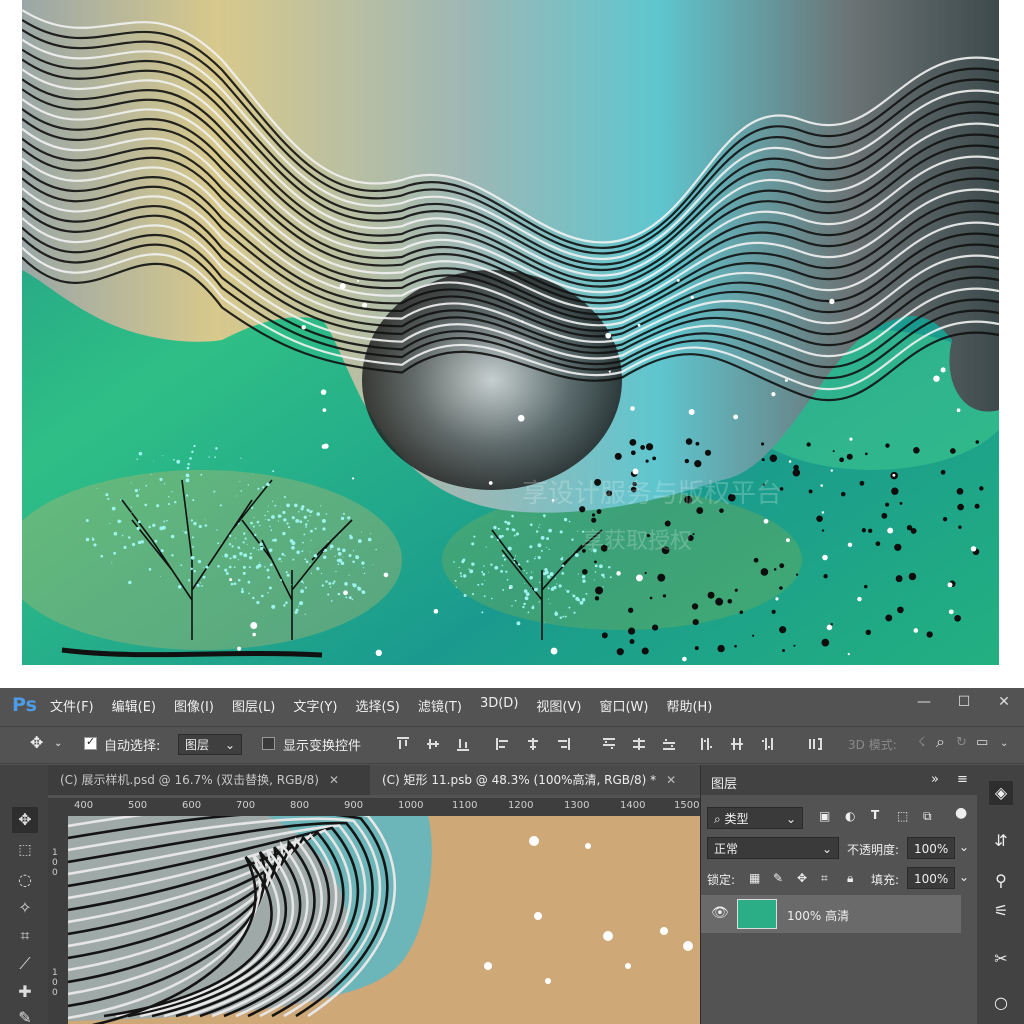 This screenshot has width=1024, height=1024. I want to click on eyedropper-tool-icon: ⟋, so click(25, 964).